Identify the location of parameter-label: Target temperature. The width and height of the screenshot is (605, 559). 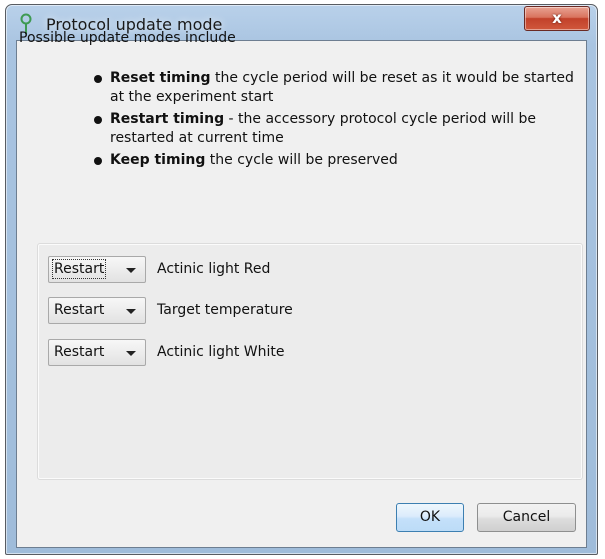
(225, 310).